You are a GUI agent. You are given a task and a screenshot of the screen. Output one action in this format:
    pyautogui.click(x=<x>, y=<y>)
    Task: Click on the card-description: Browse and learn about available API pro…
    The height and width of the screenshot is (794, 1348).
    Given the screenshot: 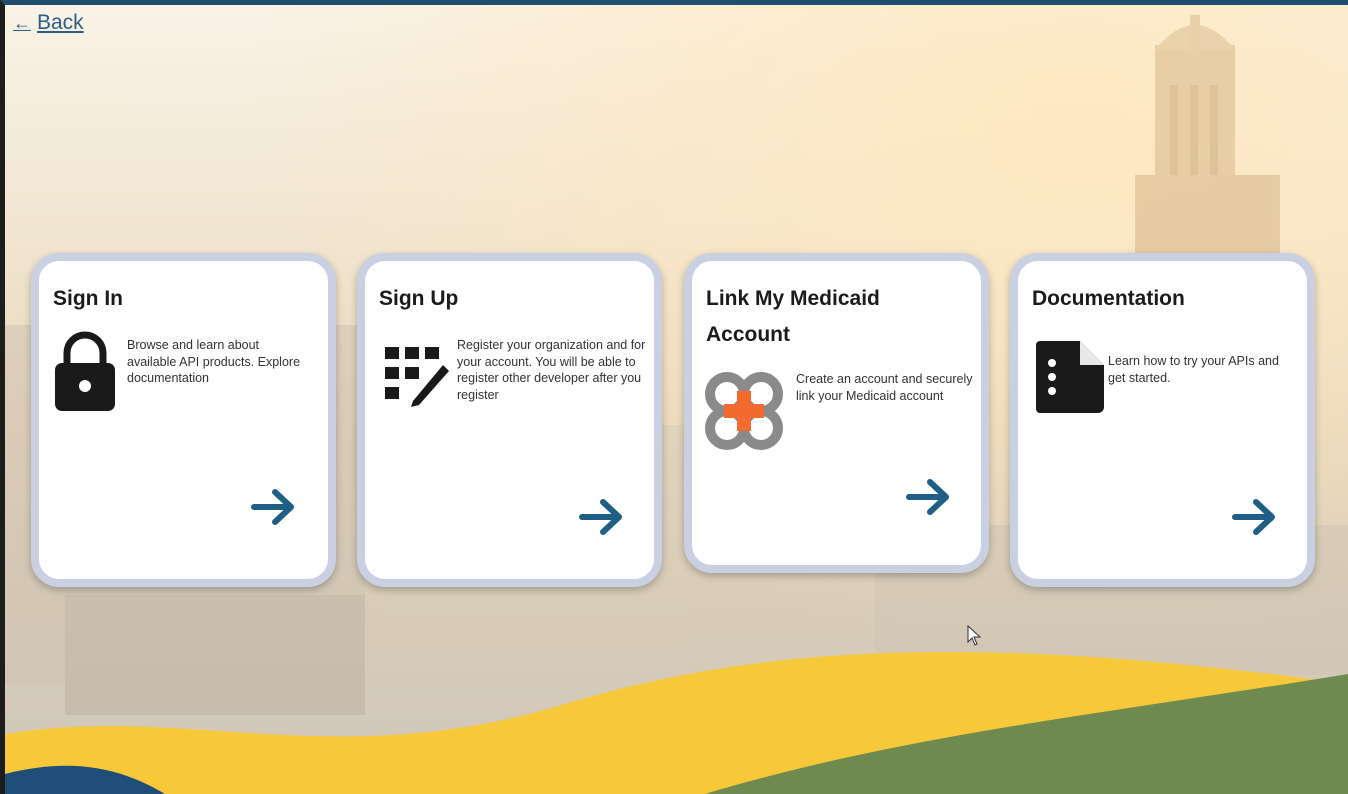 What is the action you would take?
    pyautogui.click(x=214, y=361)
    